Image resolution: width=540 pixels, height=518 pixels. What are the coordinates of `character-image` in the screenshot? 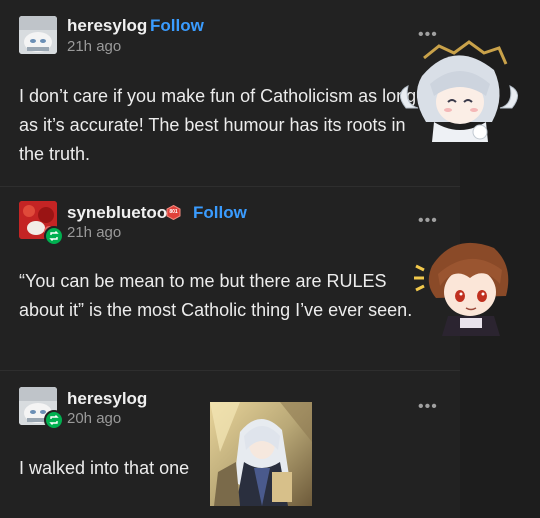 It's located at (261, 454).